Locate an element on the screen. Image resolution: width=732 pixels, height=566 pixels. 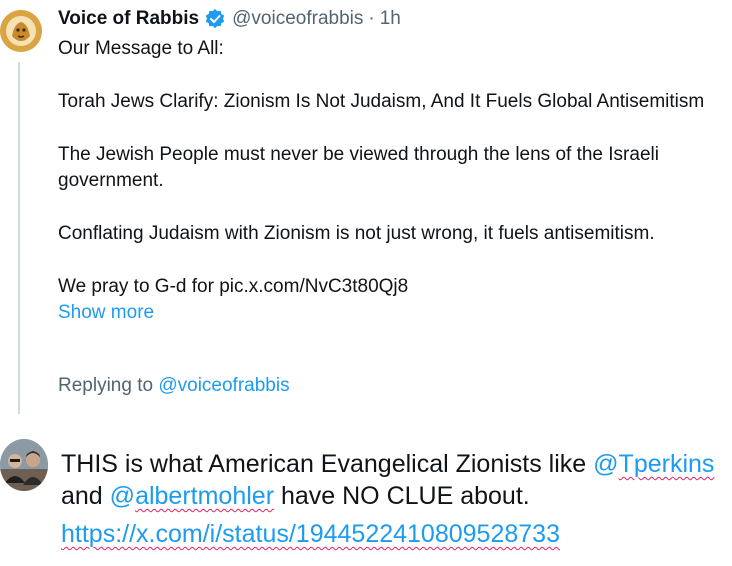
verified-badge-icon is located at coordinates (215, 19).